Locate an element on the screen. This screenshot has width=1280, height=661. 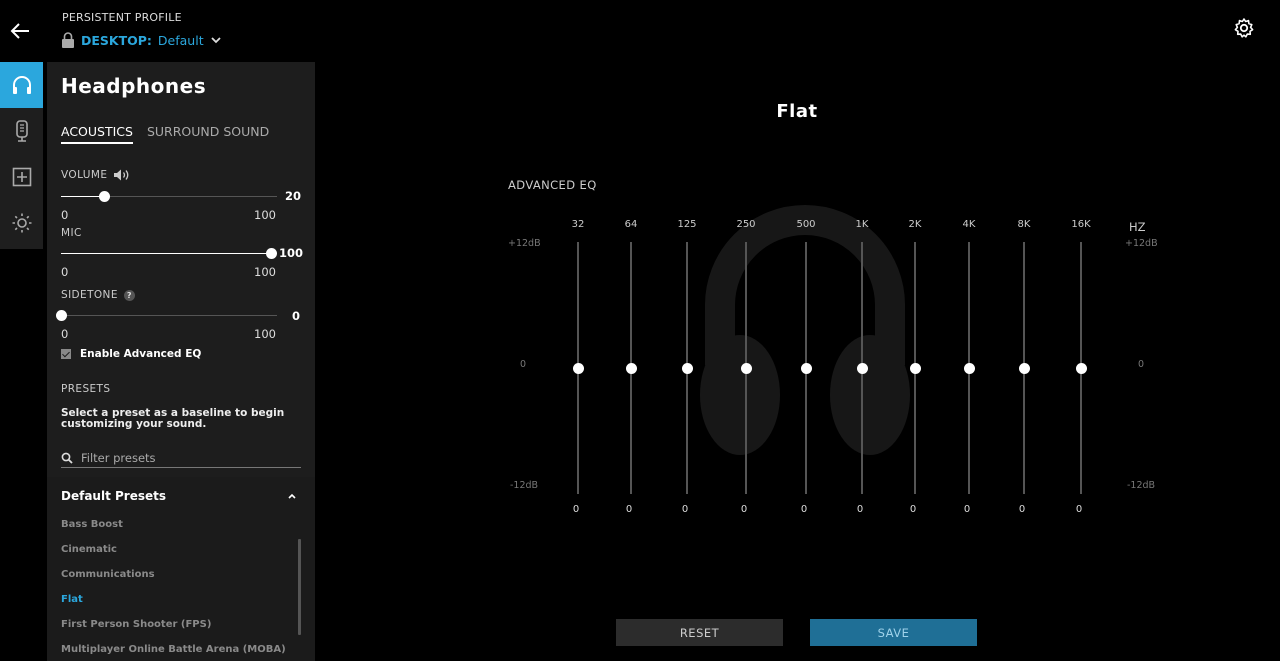
mic-slider-thumb is located at coordinates (271, 253).